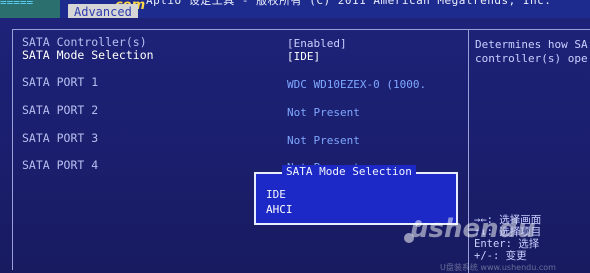  What do you see at coordinates (276, 194) in the screenshot?
I see `popup-option-ide: IDE` at bounding box center [276, 194].